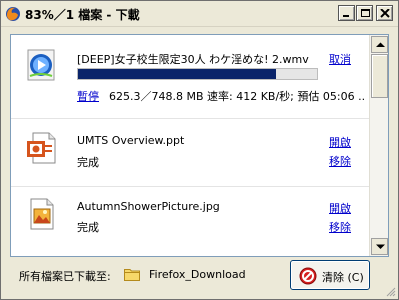  I want to click on close-icon, so click(385, 13).